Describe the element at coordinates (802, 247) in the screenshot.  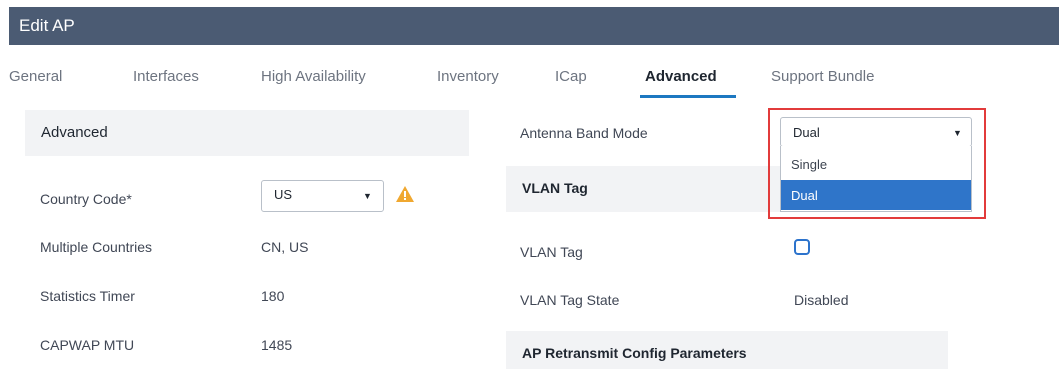
I see `vlan-tag-checkbox` at that location.